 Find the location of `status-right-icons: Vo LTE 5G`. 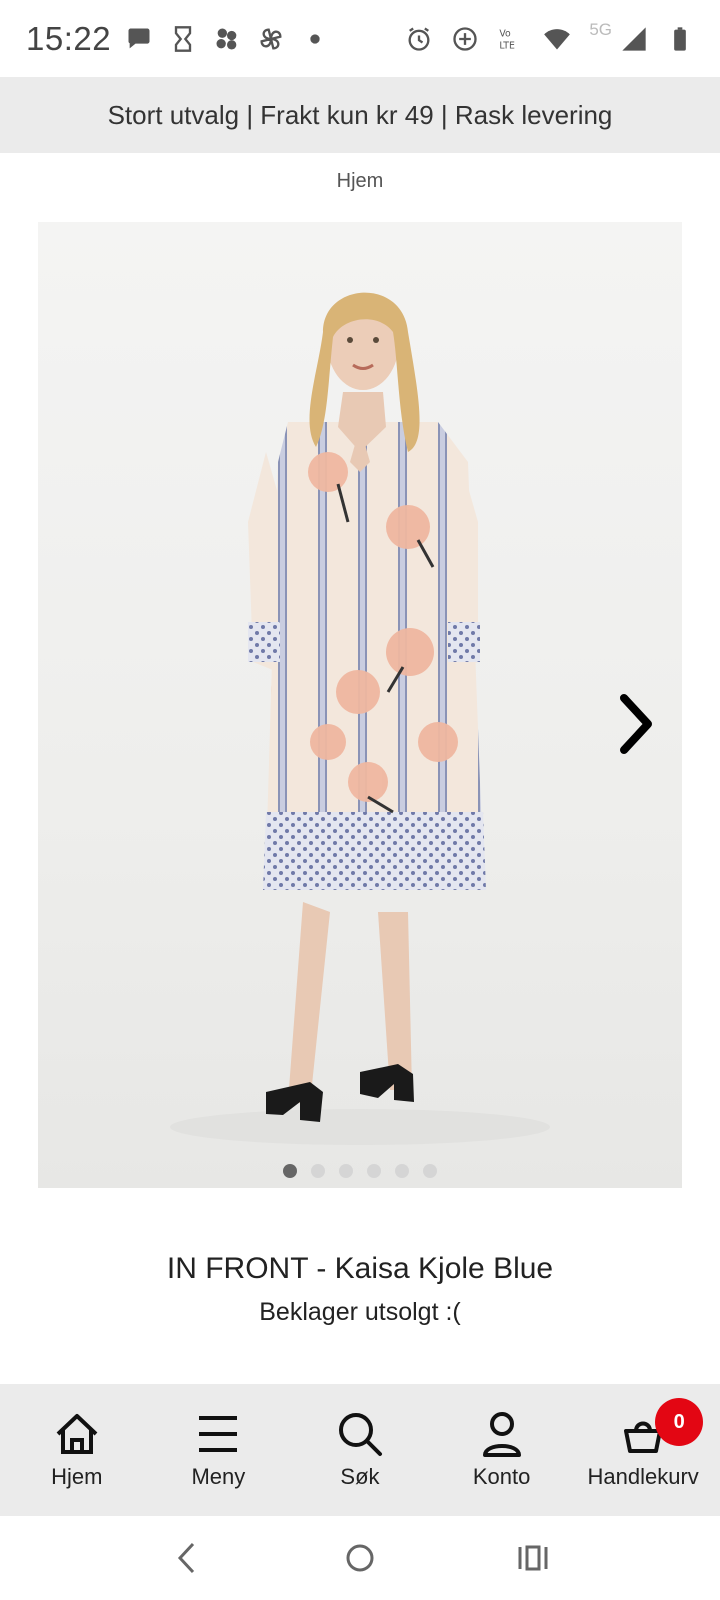

status-right-icons: Vo LTE 5G is located at coordinates (549, 36).